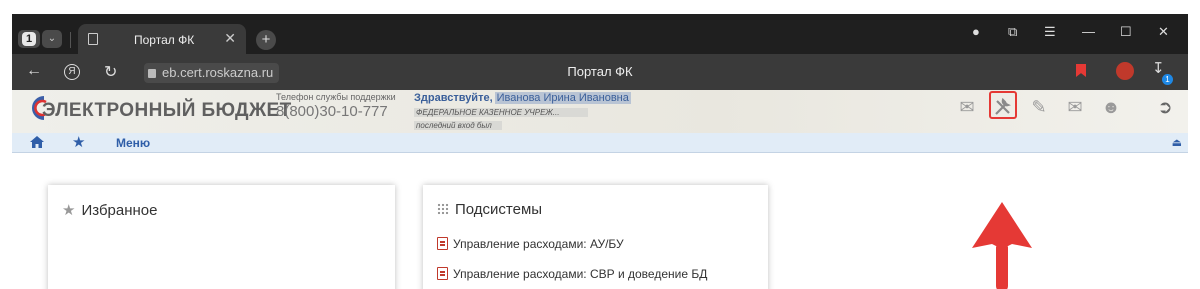 Image resolution: width=1200 pixels, height=289 pixels. What do you see at coordinates (976, 31) in the screenshot?
I see `profile-icon: ●` at bounding box center [976, 31].